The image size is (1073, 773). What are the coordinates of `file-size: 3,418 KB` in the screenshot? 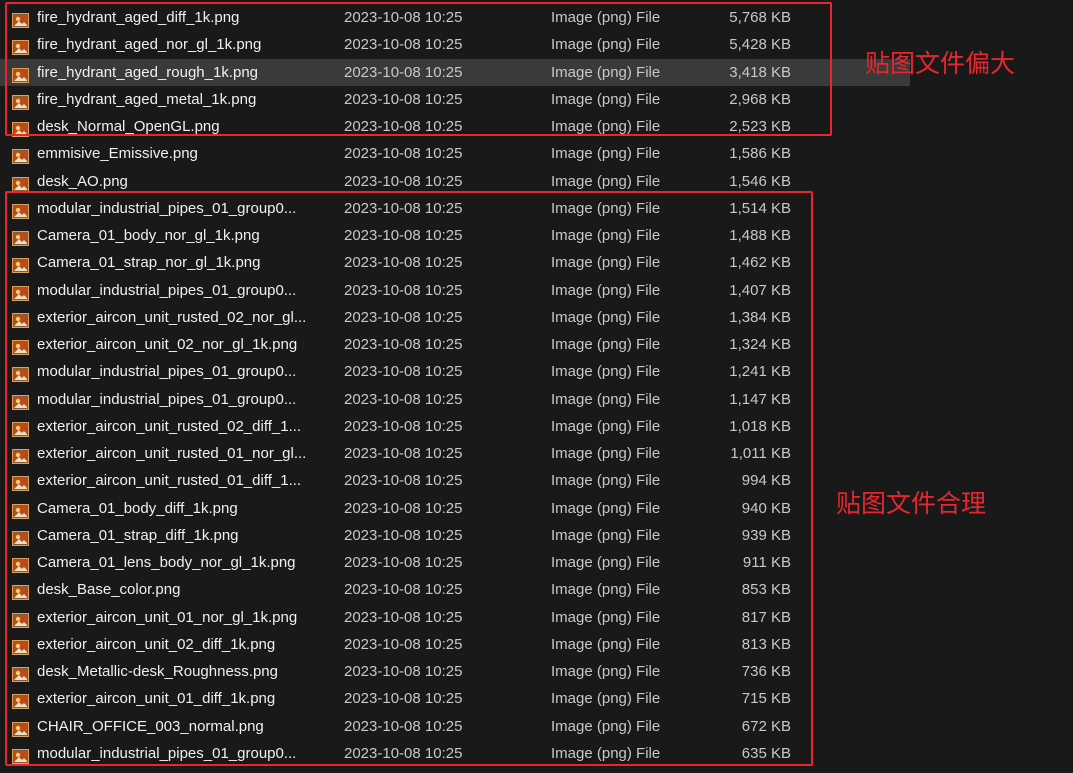 It's located at (760, 72).